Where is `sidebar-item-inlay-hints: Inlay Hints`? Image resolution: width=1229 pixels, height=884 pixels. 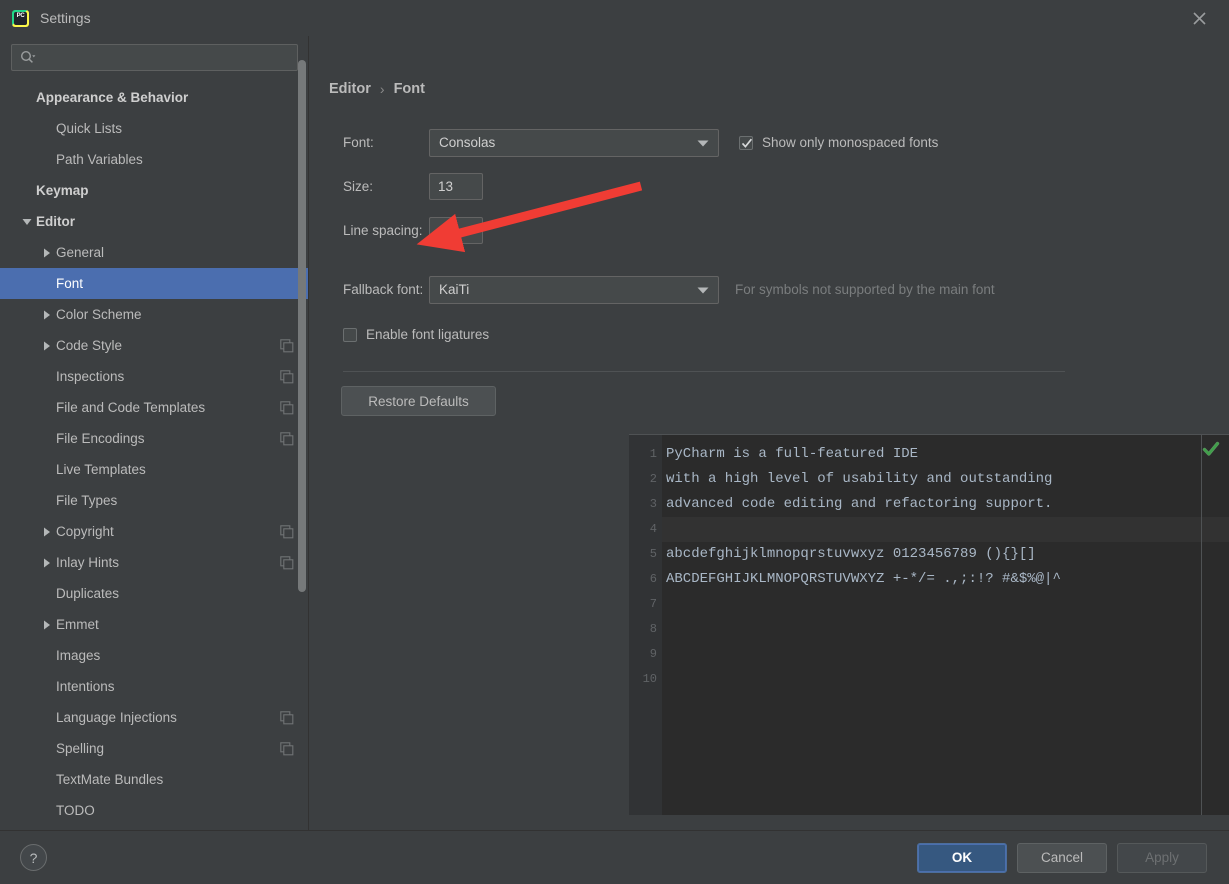 sidebar-item-inlay-hints: Inlay Hints is located at coordinates (154, 562).